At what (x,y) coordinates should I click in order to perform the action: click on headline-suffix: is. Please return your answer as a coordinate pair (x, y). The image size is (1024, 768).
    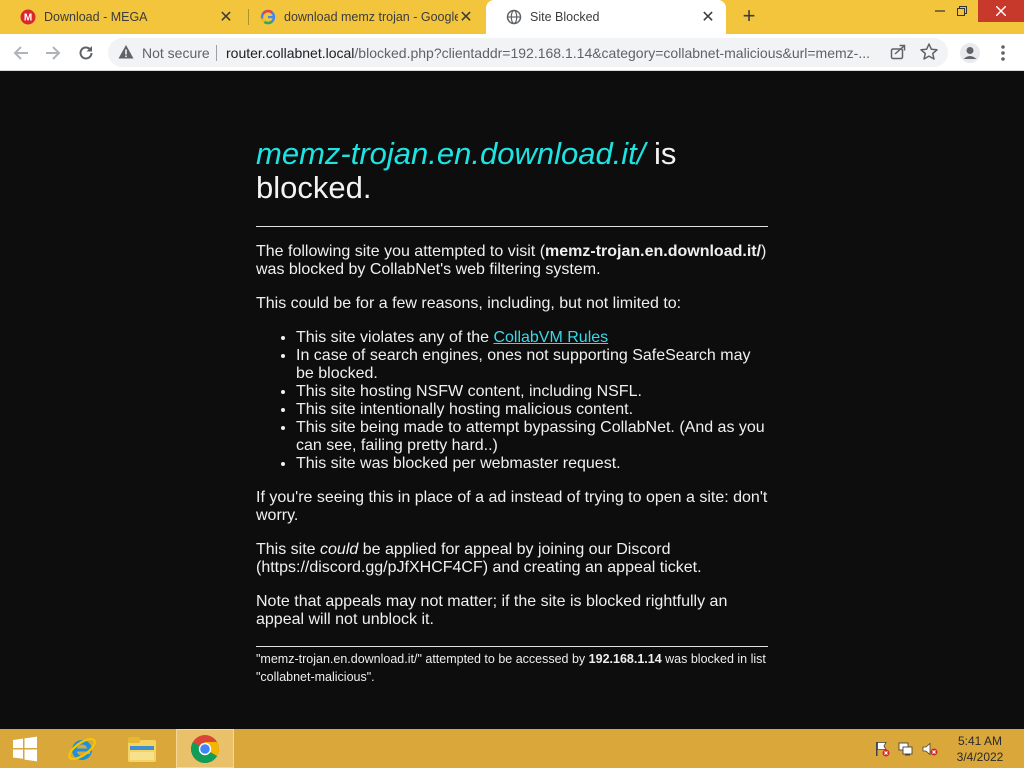
    Looking at the image, I should click on (665, 153).